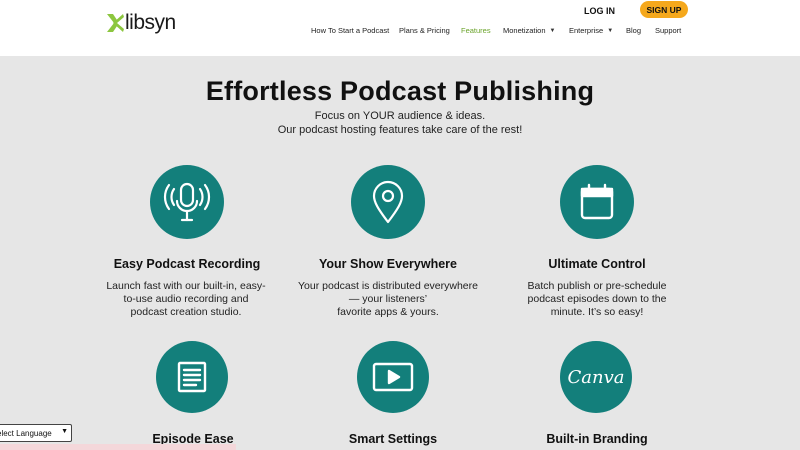 The image size is (800, 450). What do you see at coordinates (150, 22) in the screenshot?
I see `logo-text: libsyn` at bounding box center [150, 22].